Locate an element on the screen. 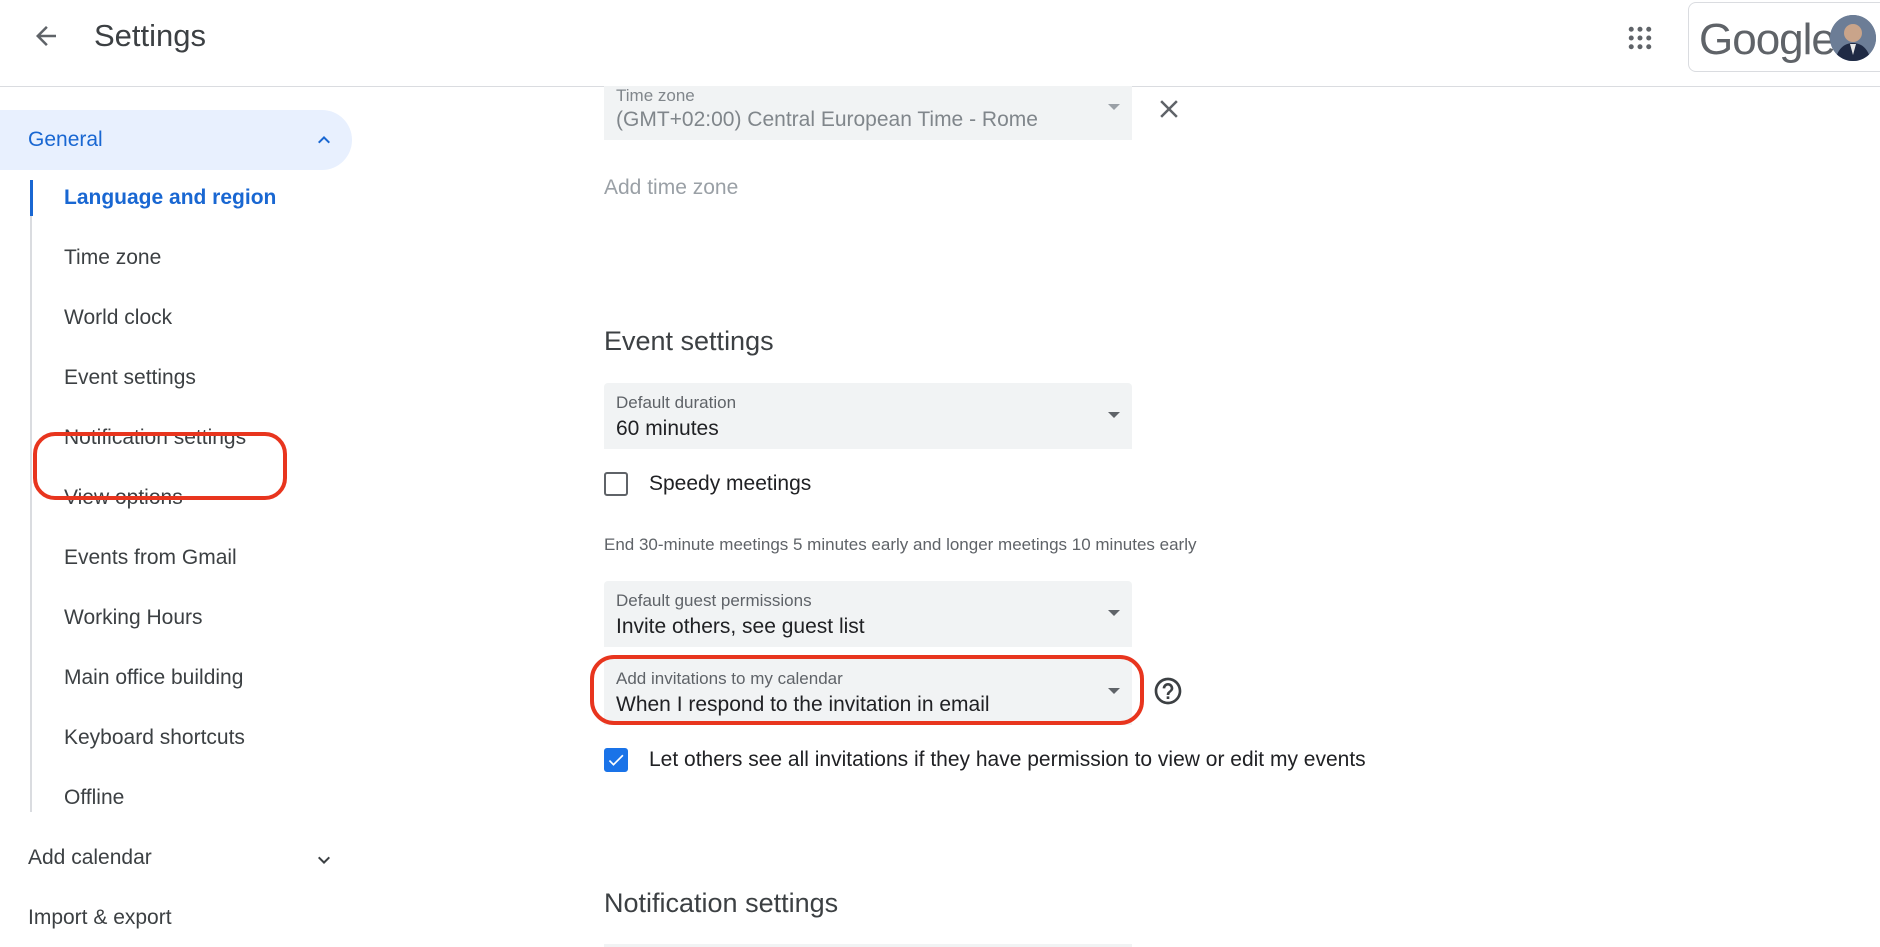  sidebar-item-label: Add calendar is located at coordinates (90, 857).